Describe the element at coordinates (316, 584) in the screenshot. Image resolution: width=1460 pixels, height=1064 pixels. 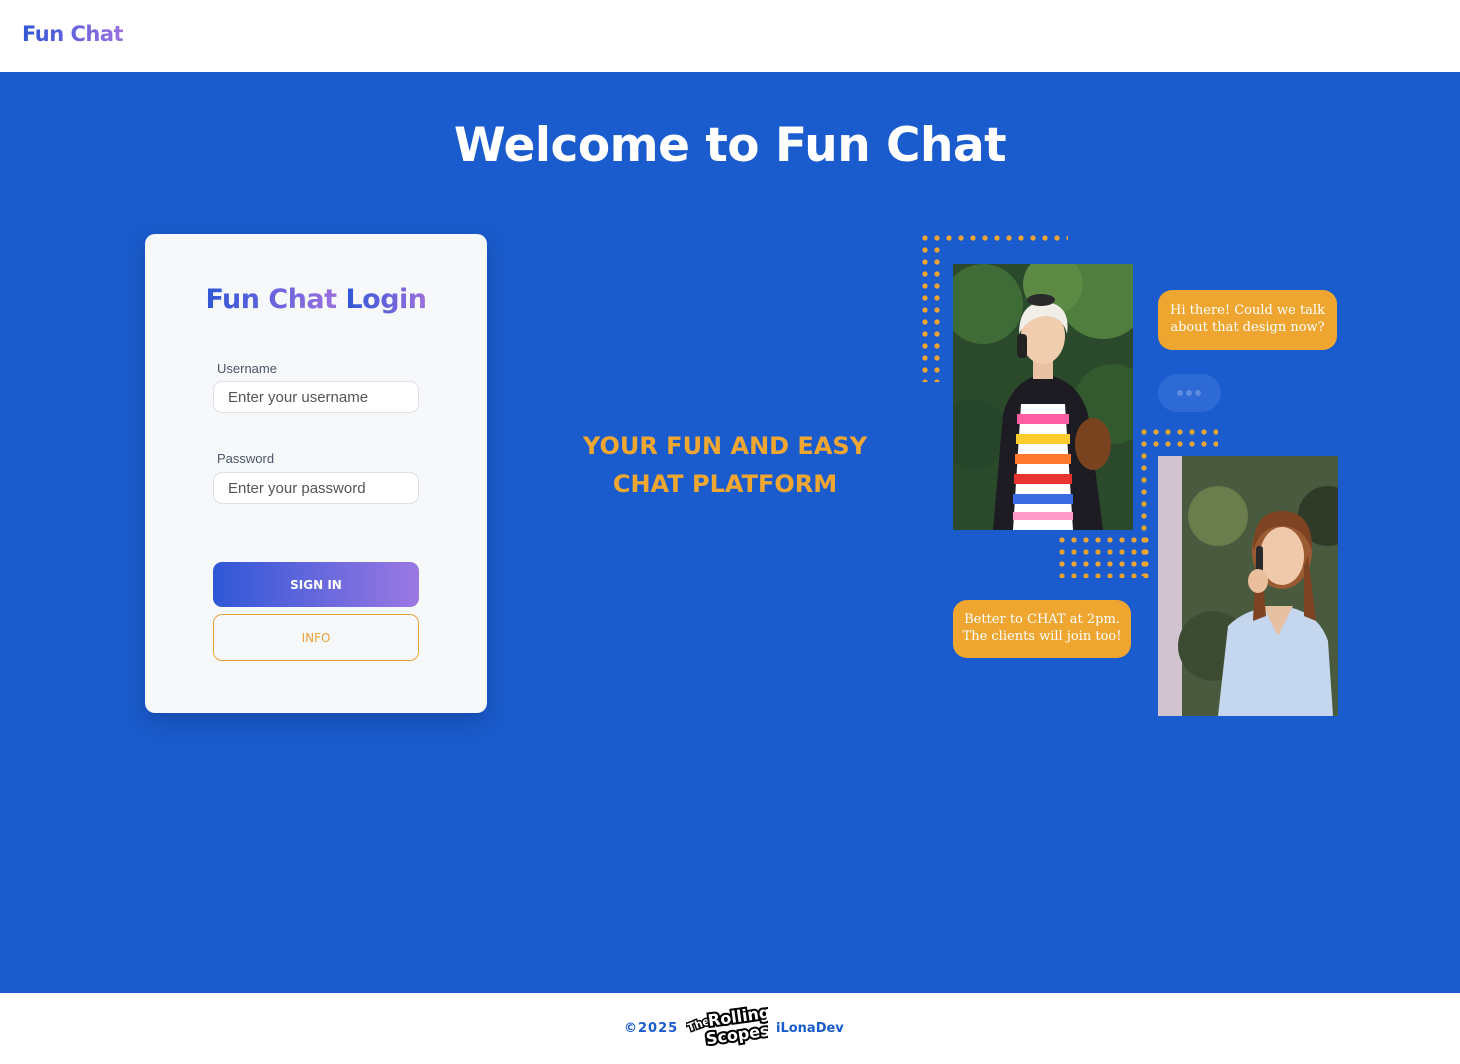
I see `sign-in-button: SIGN IN` at that location.